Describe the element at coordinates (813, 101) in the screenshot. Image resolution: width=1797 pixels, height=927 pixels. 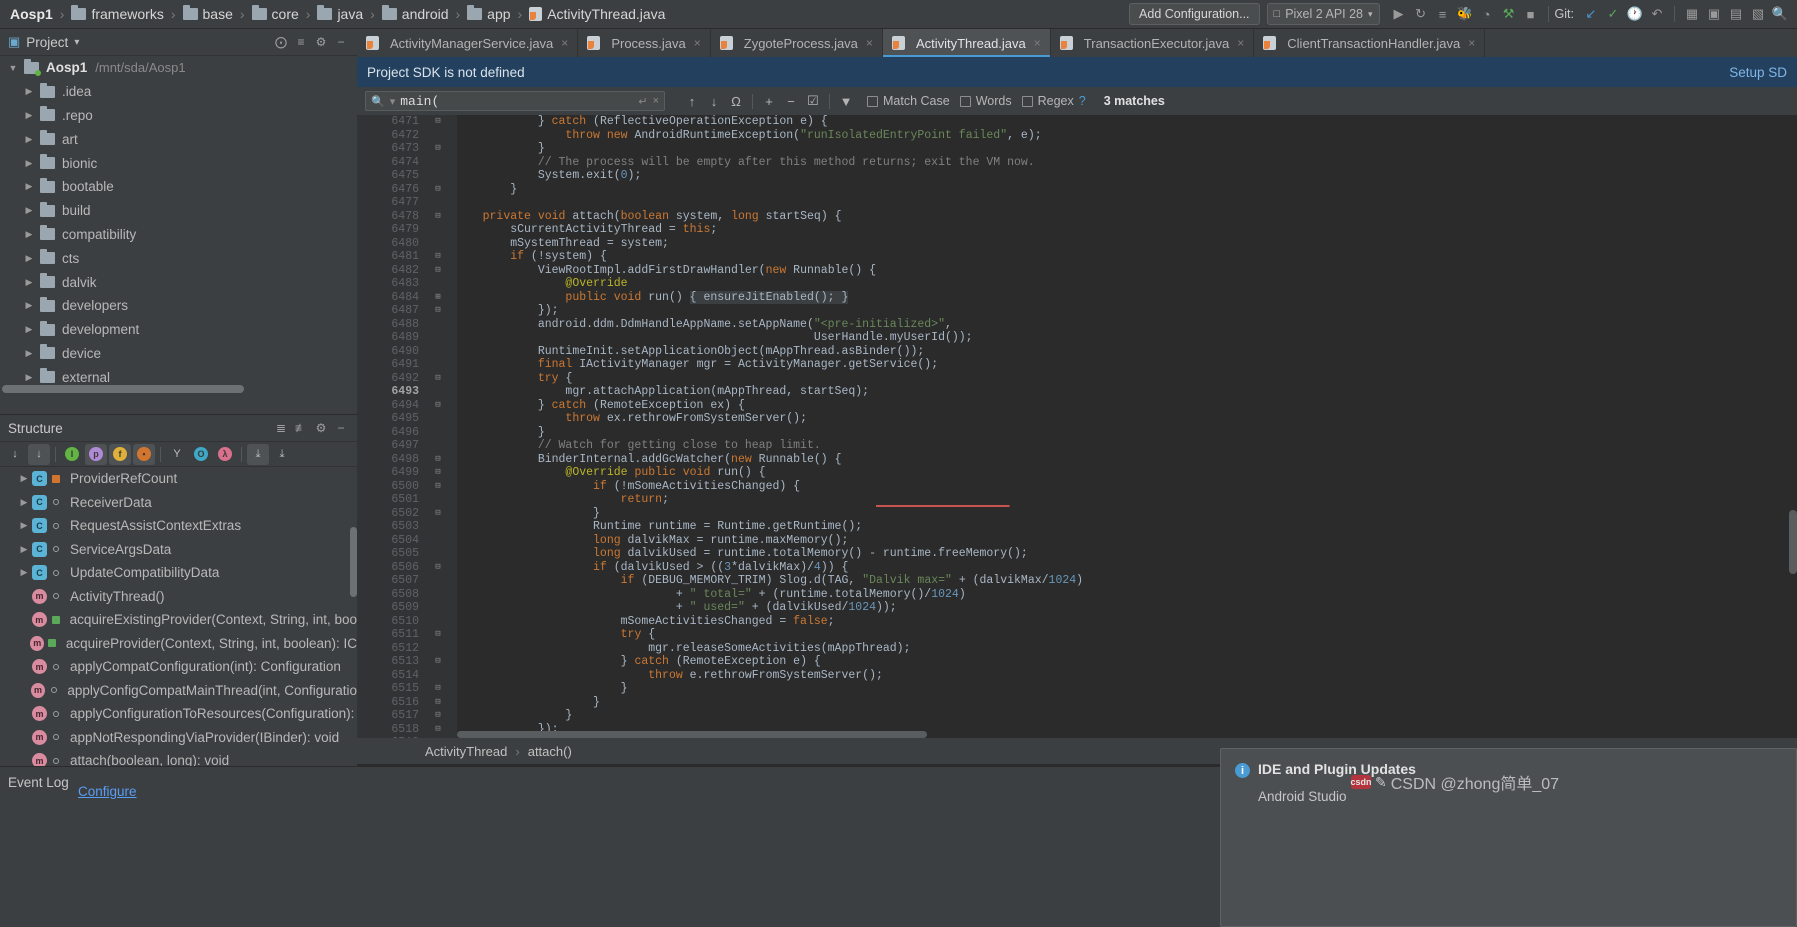
I see `select-all-lines-icon: ☑` at that location.